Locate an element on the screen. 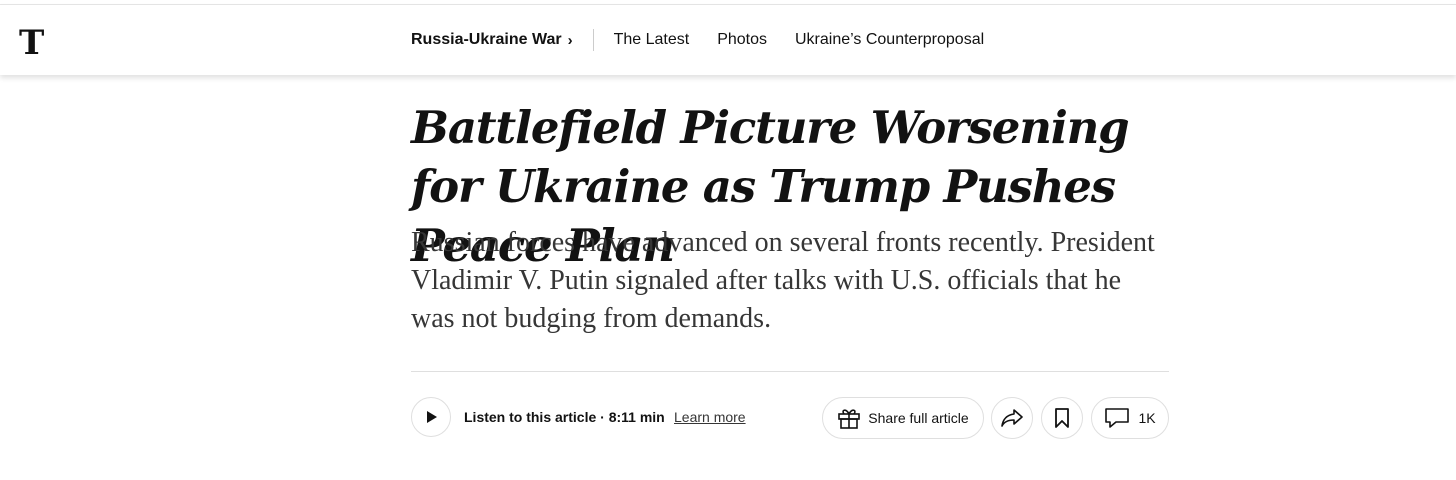 The width and height of the screenshot is (1456, 480). chevron-right-icon: › is located at coordinates (570, 40).